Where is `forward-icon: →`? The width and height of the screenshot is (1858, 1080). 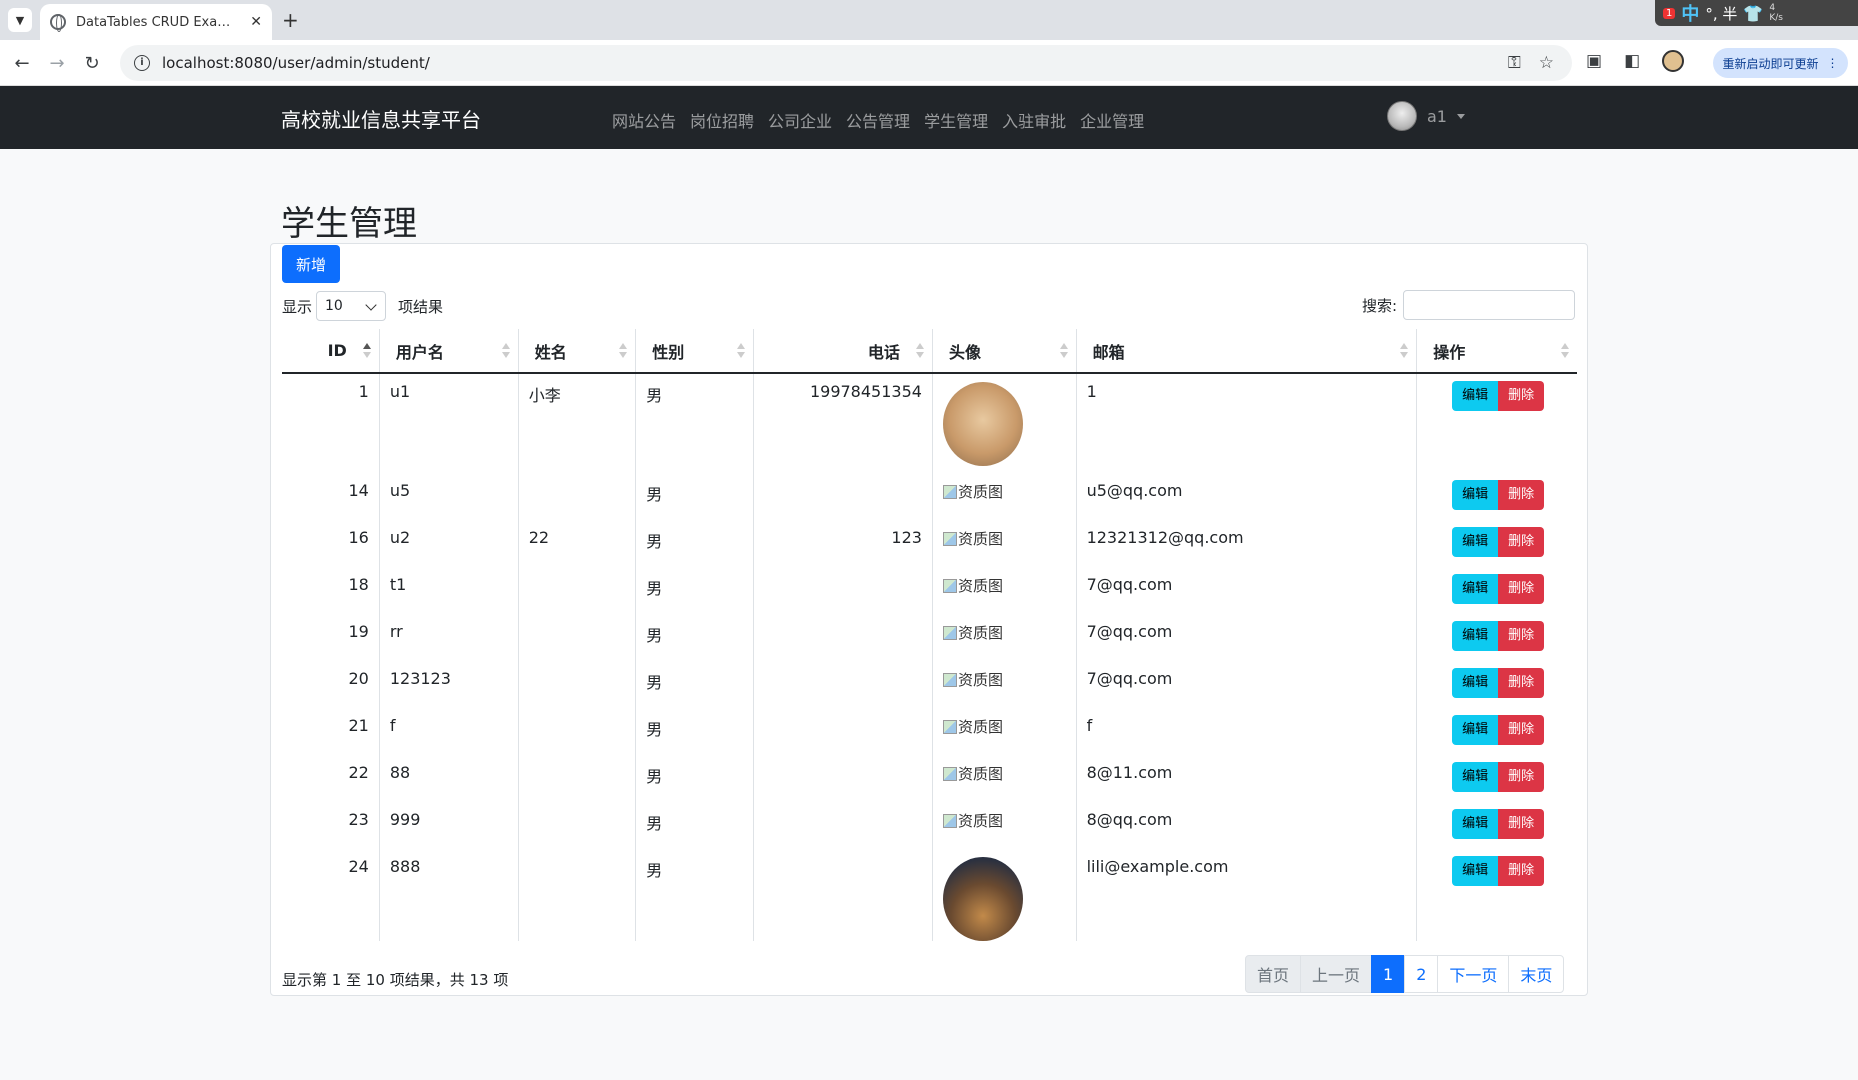
forward-icon: → is located at coordinates (57, 63).